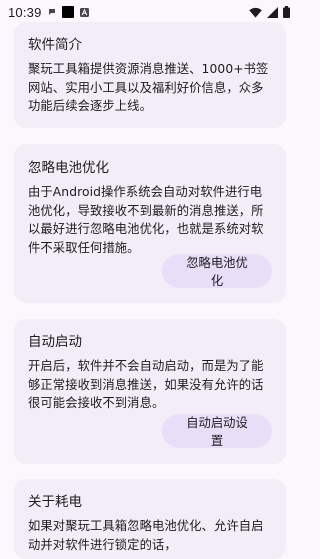 Image resolution: width=320 pixels, height=559 pixels. Describe the element at coordinates (217, 271) in the screenshot. I see `ignore-battery-optimization-button: 忽略电池优化` at that location.